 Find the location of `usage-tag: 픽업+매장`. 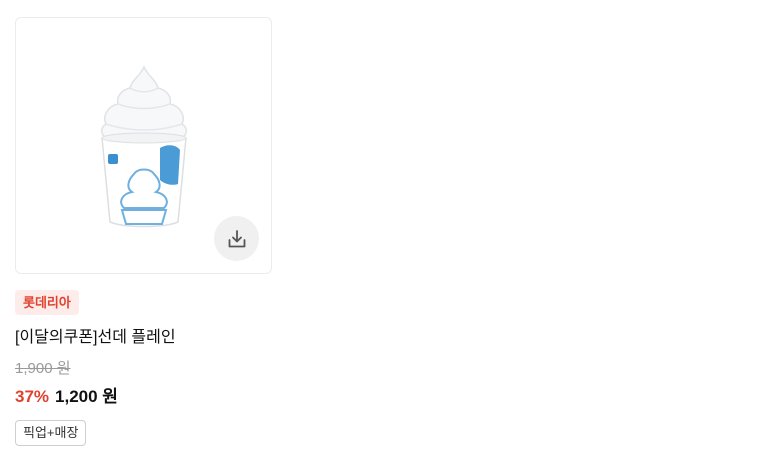

usage-tag: 픽업+매장 is located at coordinates (51, 433).